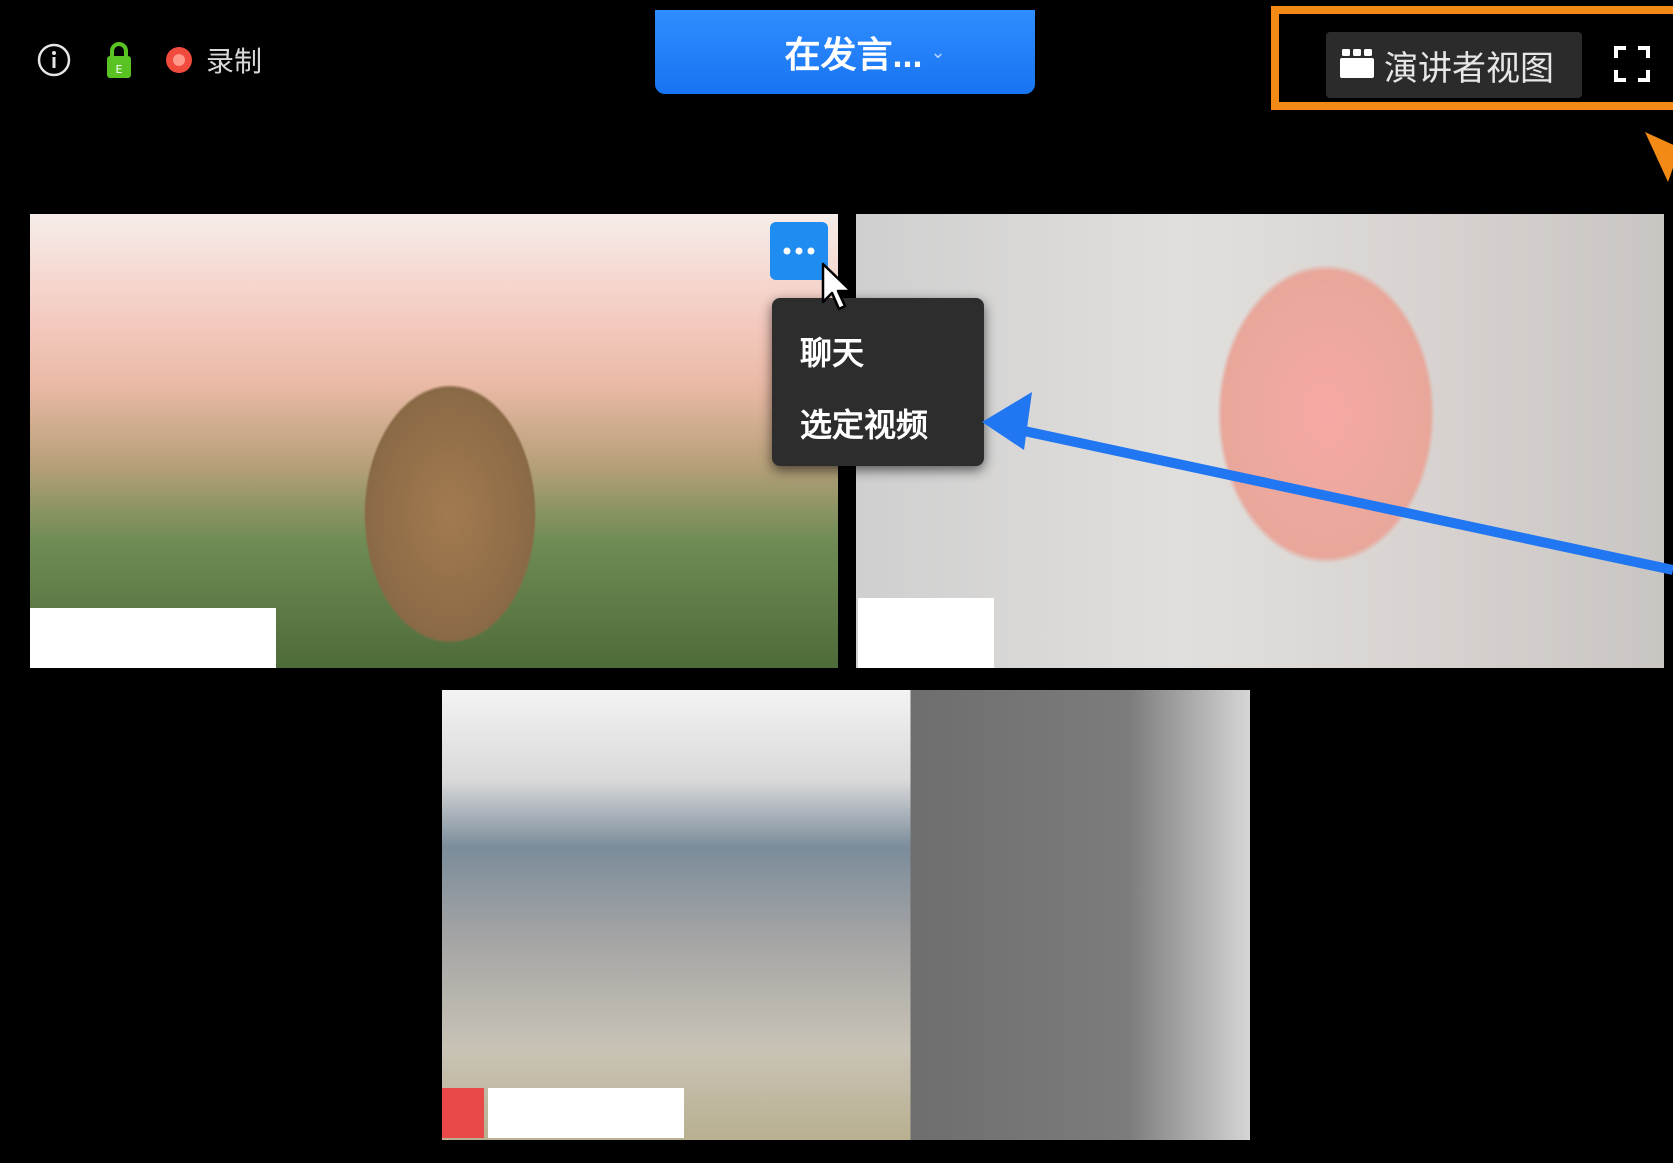 The width and height of the screenshot is (1673, 1163). Describe the element at coordinates (1632, 64) in the screenshot. I see `fullscreen-icon` at that location.